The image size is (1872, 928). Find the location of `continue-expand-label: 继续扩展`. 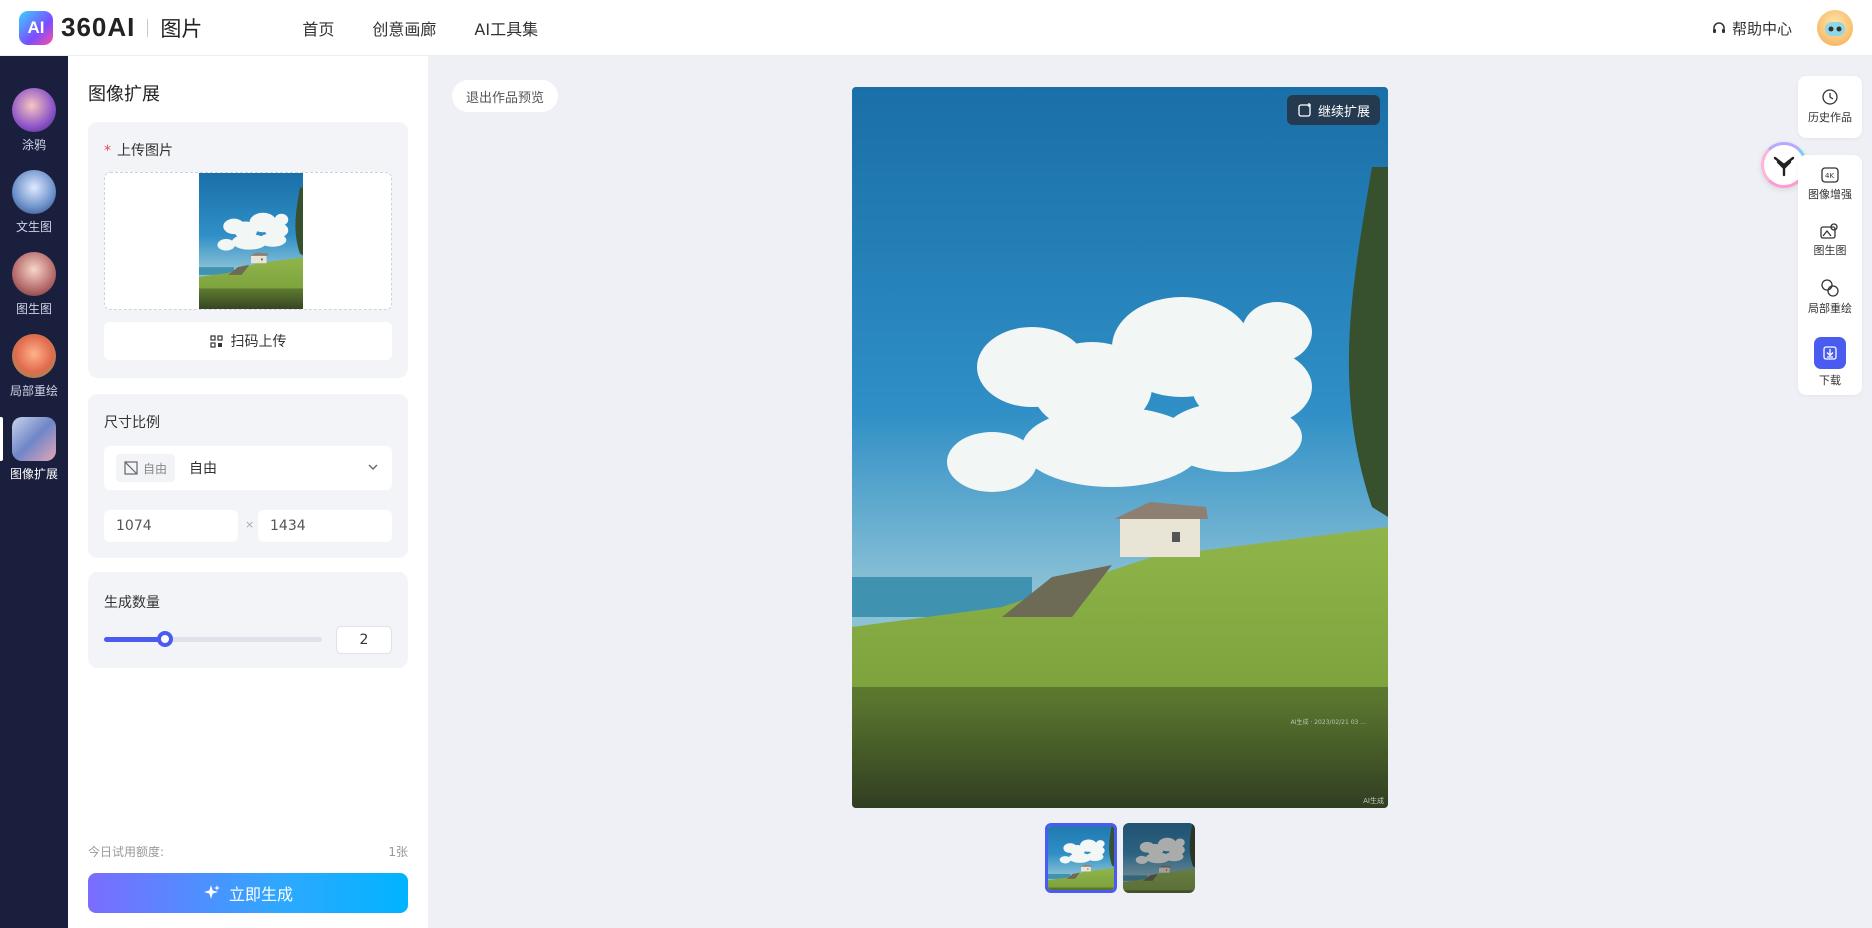

continue-expand-label: 继续扩展 is located at coordinates (1343, 112).